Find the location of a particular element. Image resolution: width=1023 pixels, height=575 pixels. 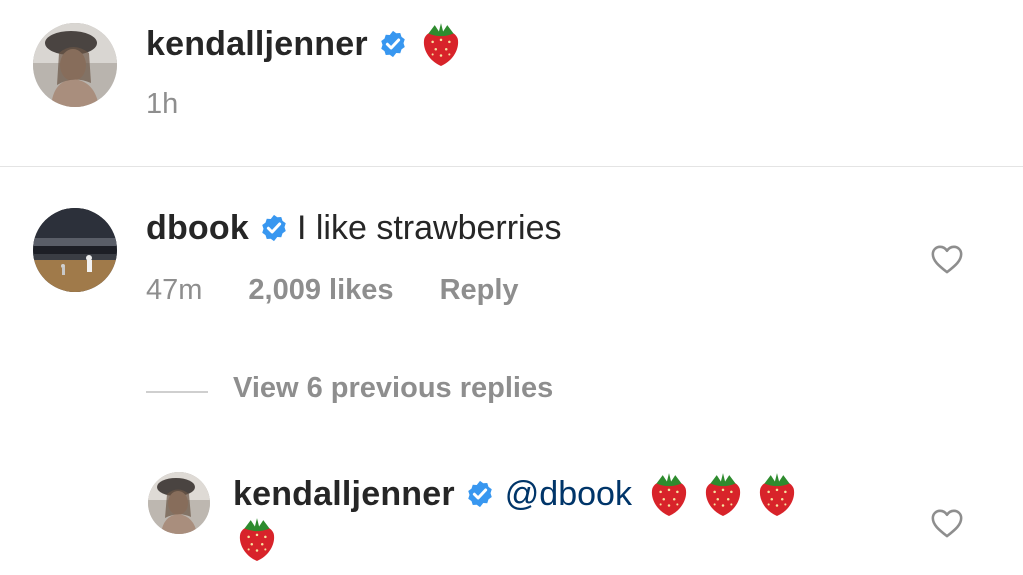

view-replies-line is located at coordinates (177, 392).